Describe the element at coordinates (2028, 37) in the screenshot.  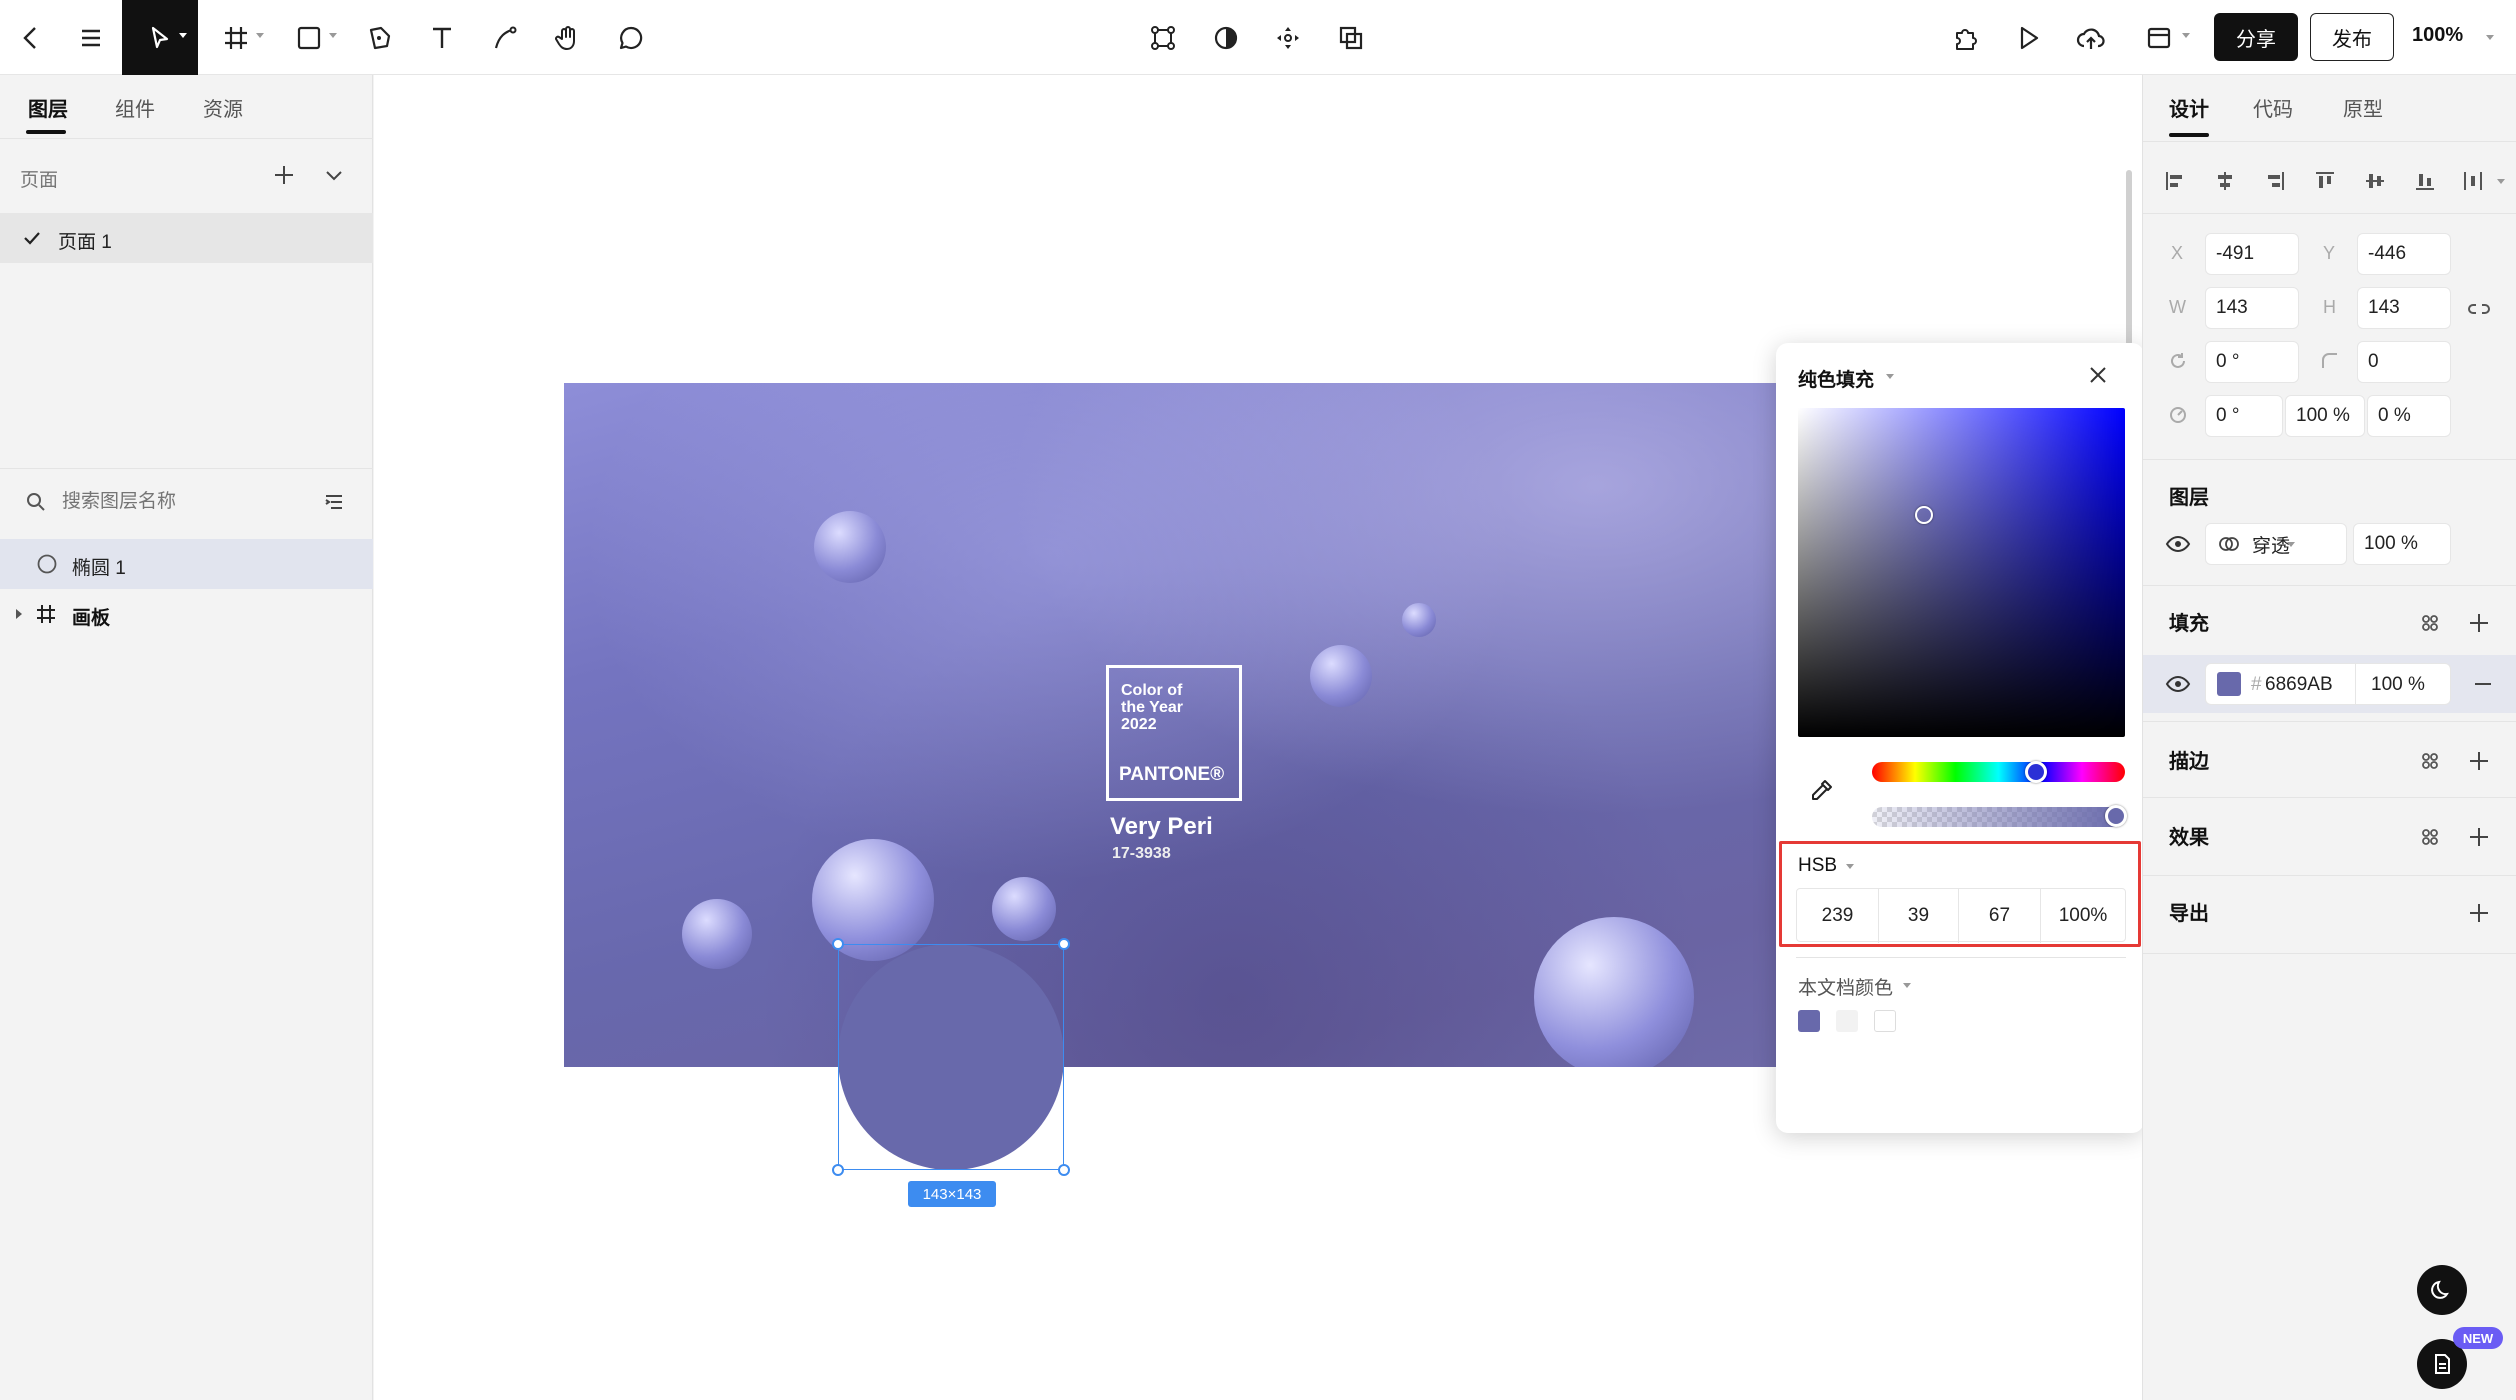
I see `preview-button` at that location.